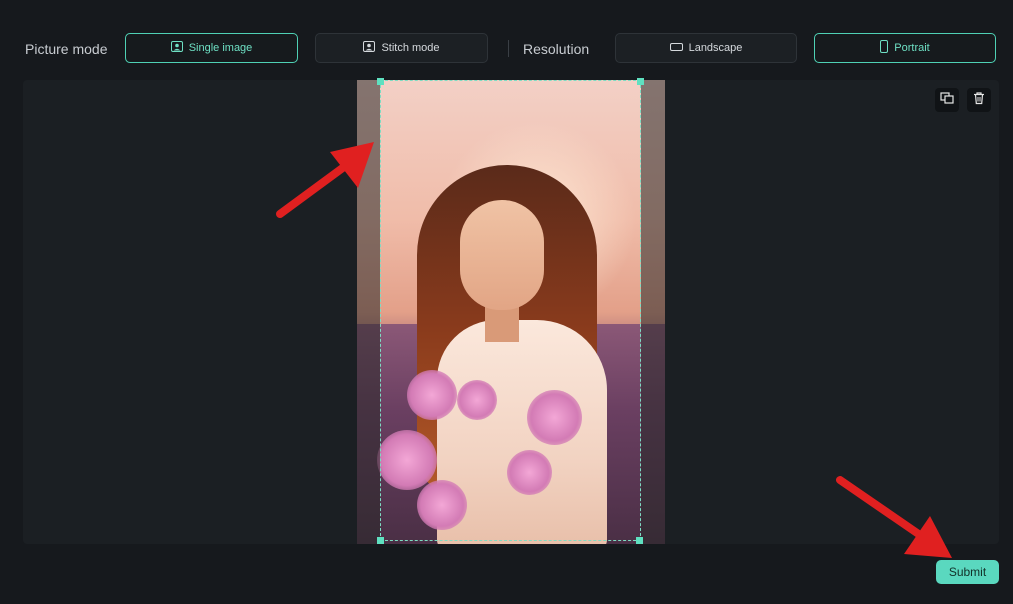  I want to click on picture-mode-label: Picture mode, so click(66, 49).